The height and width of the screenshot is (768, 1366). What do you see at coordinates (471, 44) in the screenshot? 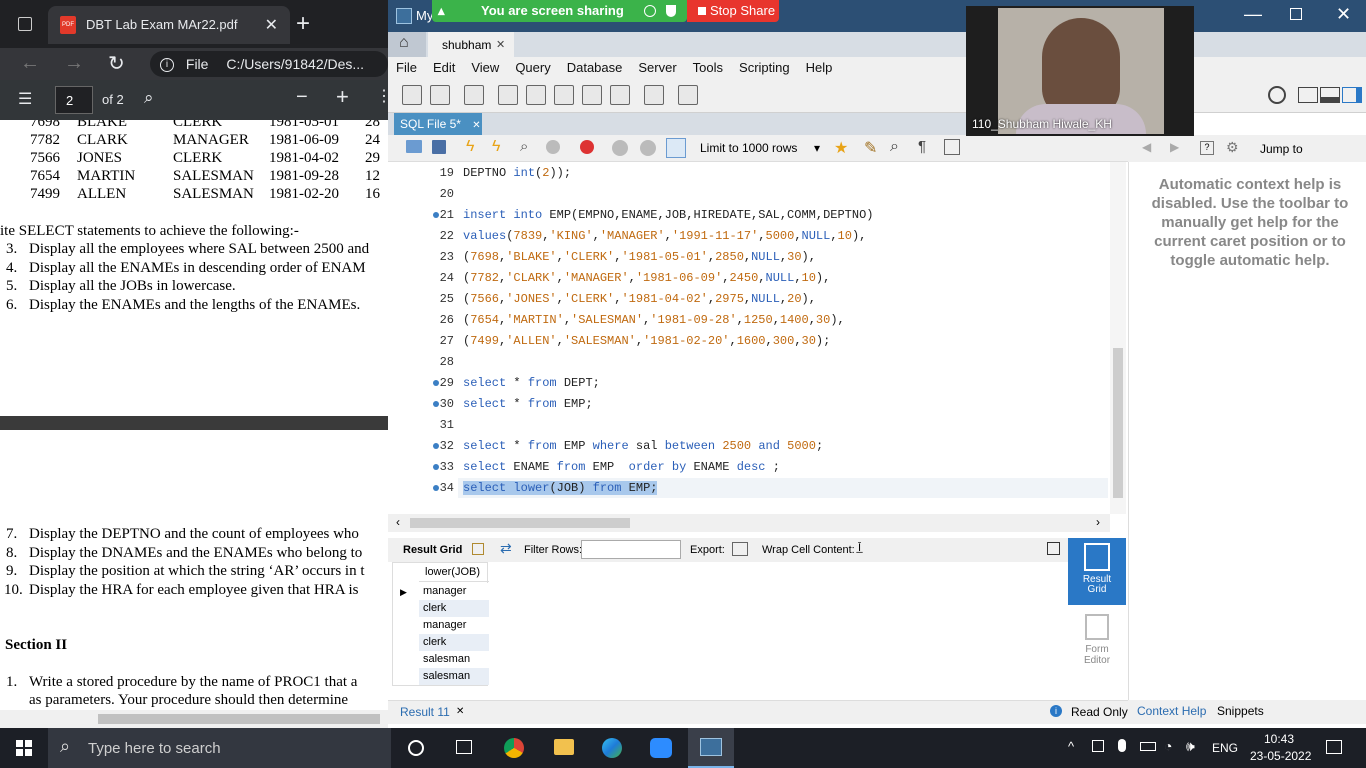
I see `connection-tab: shubham ✕` at bounding box center [471, 44].